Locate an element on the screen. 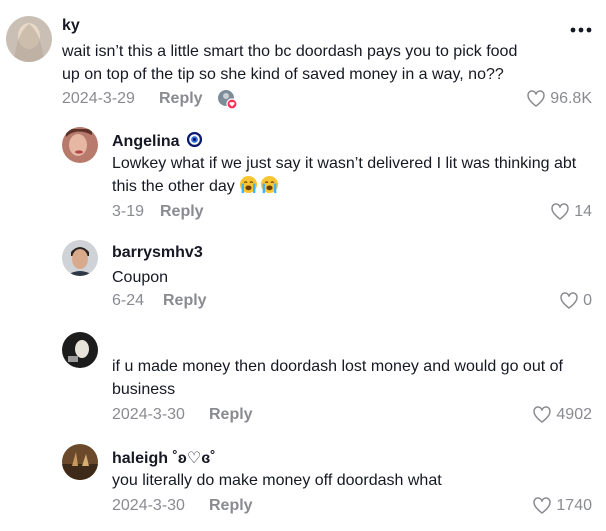  creator-liked-icon is located at coordinates (227, 99).